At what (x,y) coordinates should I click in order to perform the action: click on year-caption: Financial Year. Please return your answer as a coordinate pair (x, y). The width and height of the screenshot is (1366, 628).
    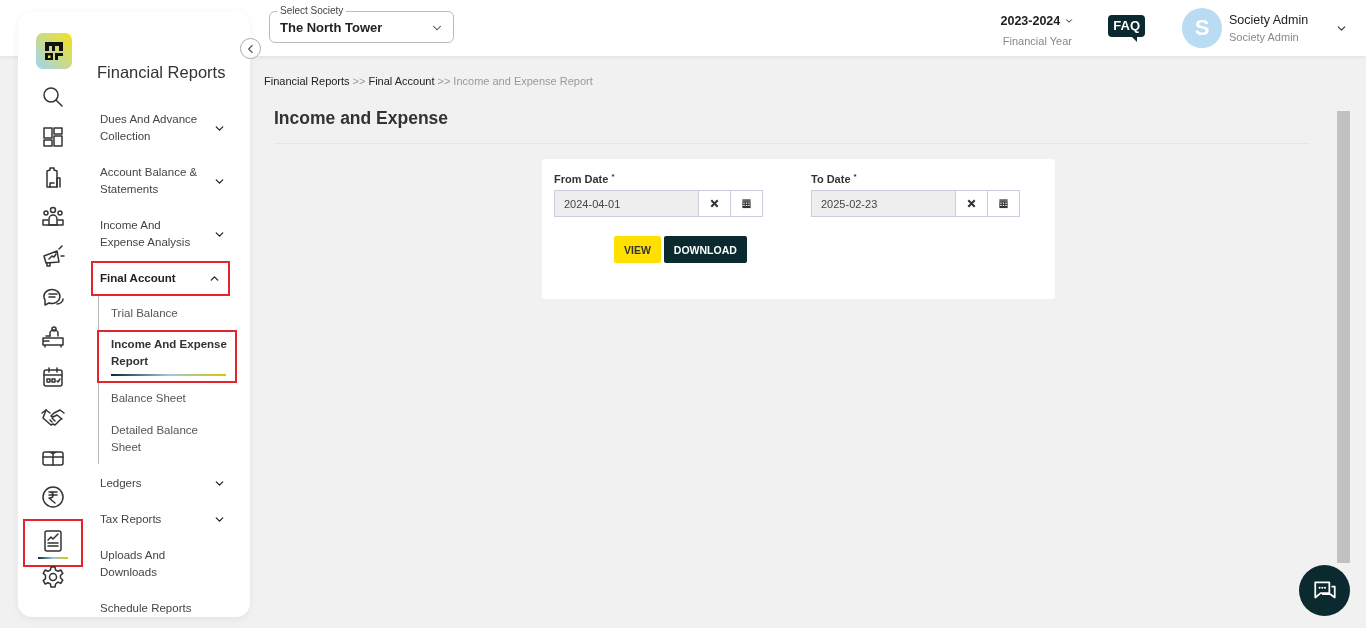
    Looking at the image, I should click on (1037, 40).